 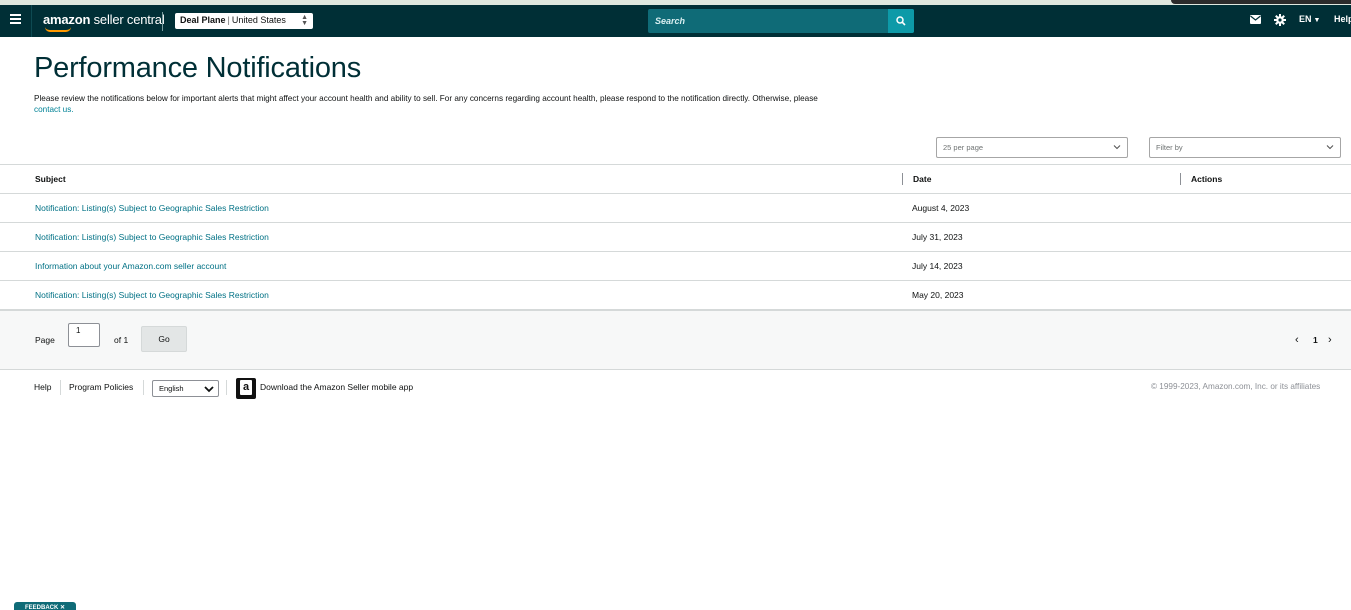 I want to click on footer-help-link: Help, so click(x=42, y=387).